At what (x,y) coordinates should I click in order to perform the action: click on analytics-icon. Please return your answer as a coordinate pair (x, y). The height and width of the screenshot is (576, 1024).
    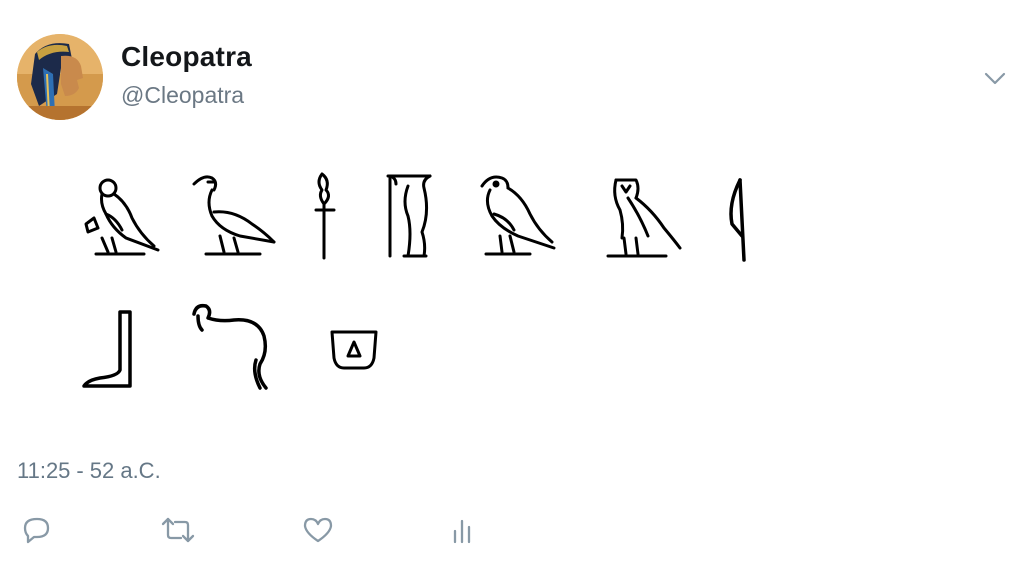
    Looking at the image, I should click on (462, 531).